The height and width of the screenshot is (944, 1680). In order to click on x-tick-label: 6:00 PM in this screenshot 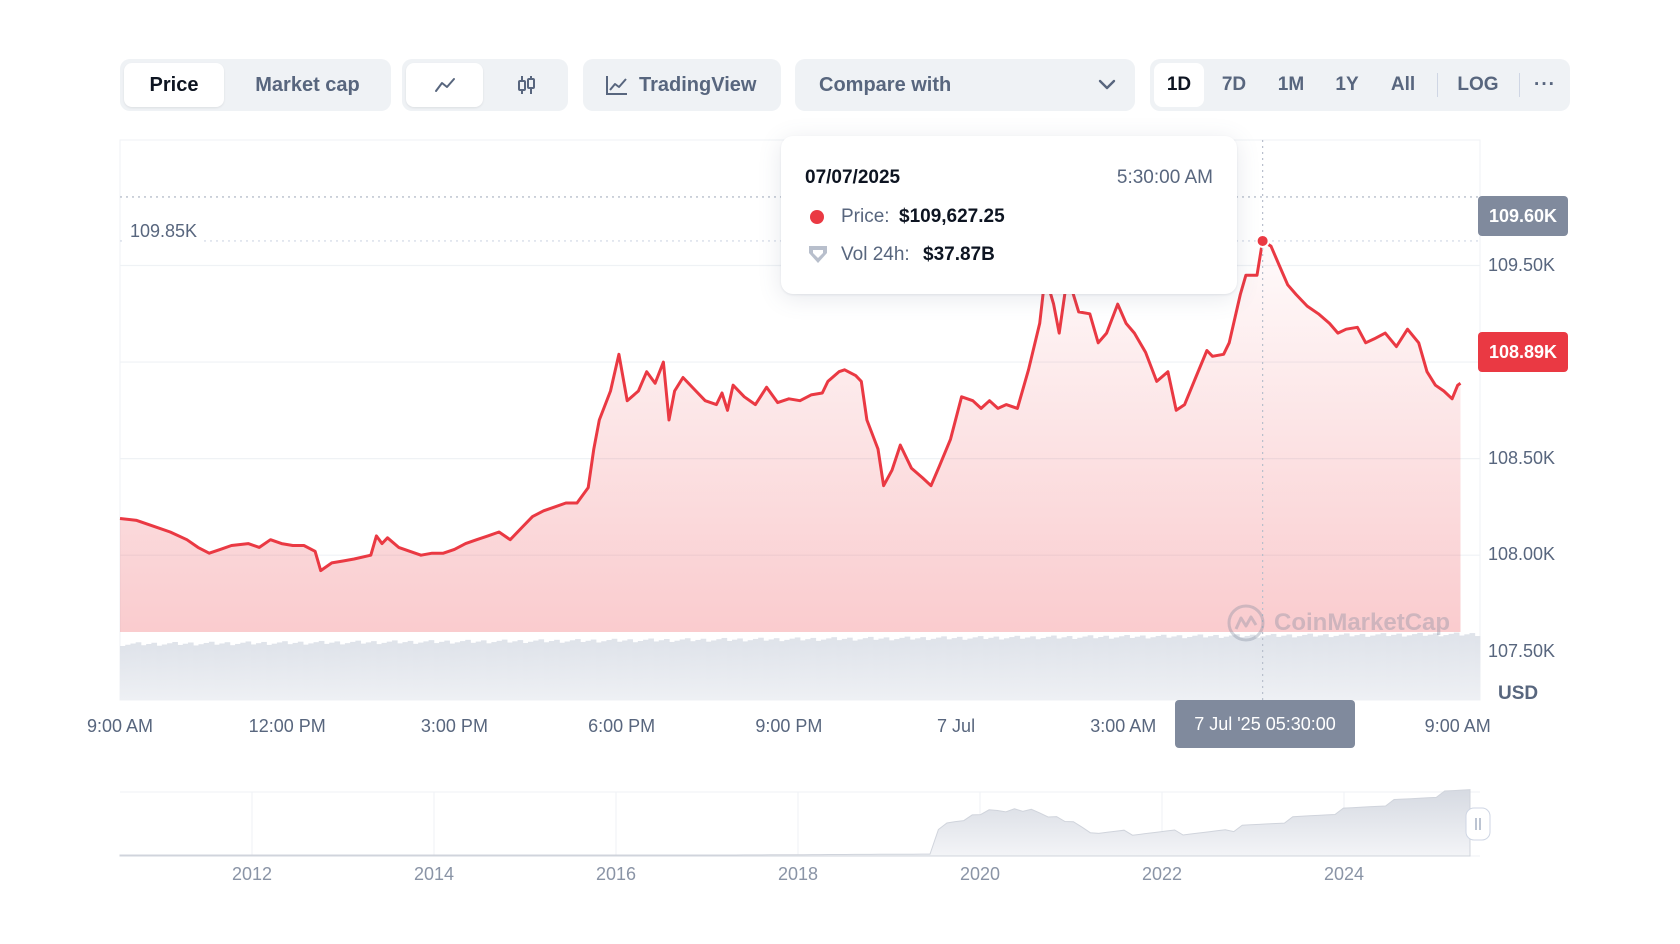, I will do `click(622, 726)`.